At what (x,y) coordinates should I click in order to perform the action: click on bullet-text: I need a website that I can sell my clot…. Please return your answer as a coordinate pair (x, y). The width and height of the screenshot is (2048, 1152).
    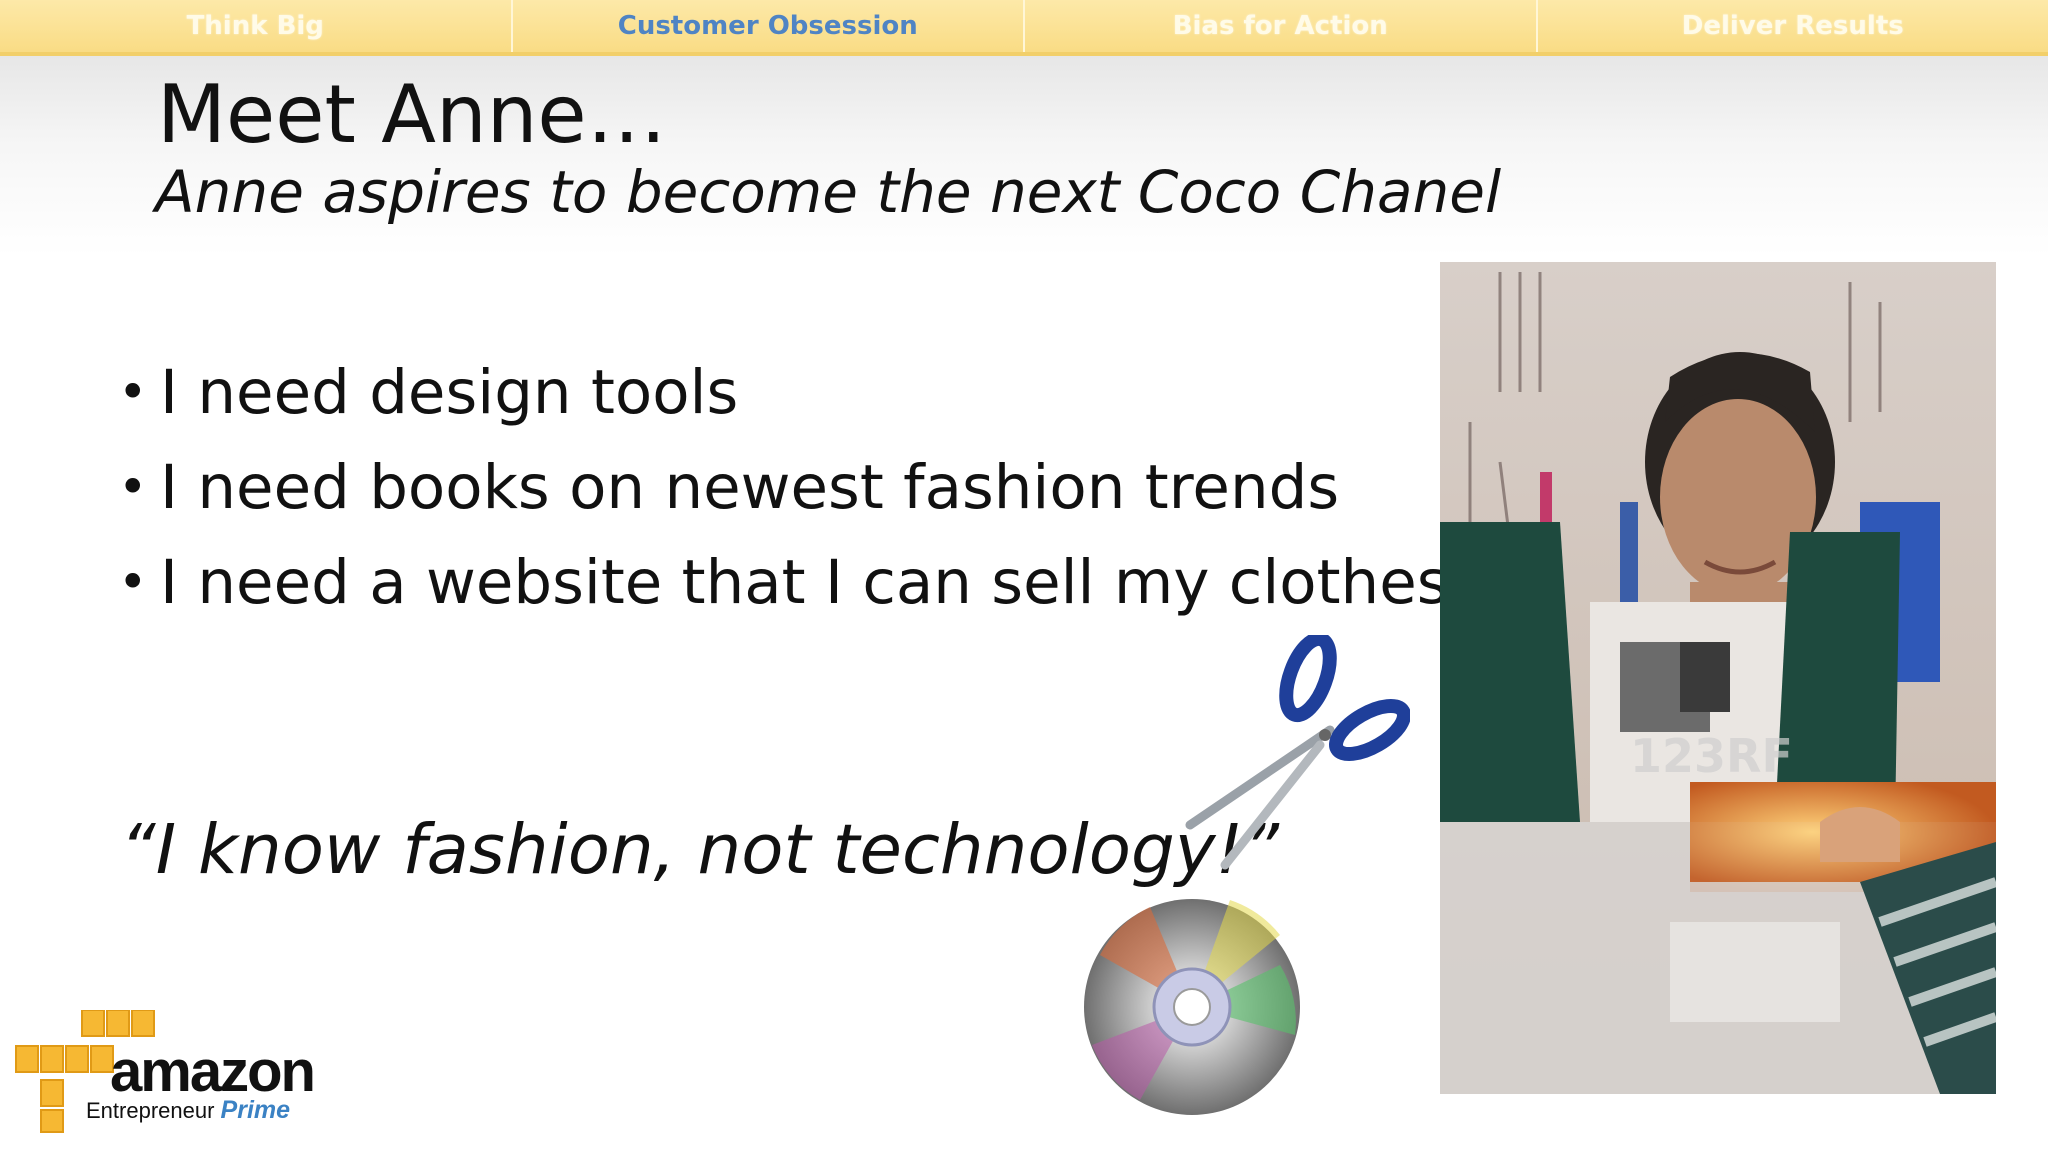
    Looking at the image, I should click on (852, 582).